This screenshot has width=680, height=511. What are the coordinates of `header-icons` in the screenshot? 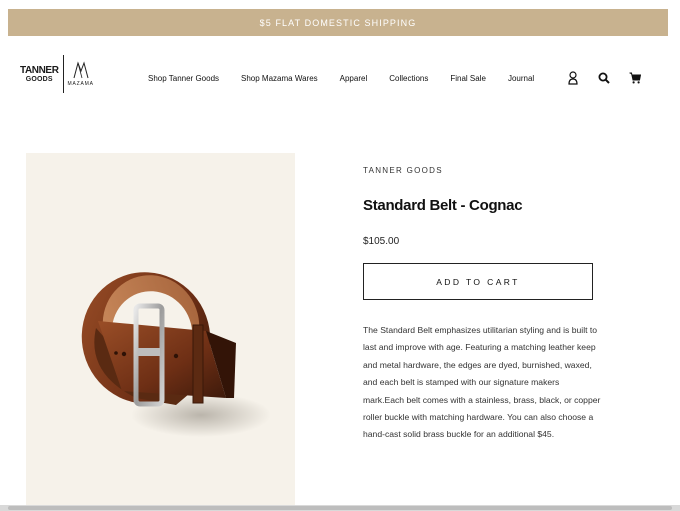 It's located at (604, 78).